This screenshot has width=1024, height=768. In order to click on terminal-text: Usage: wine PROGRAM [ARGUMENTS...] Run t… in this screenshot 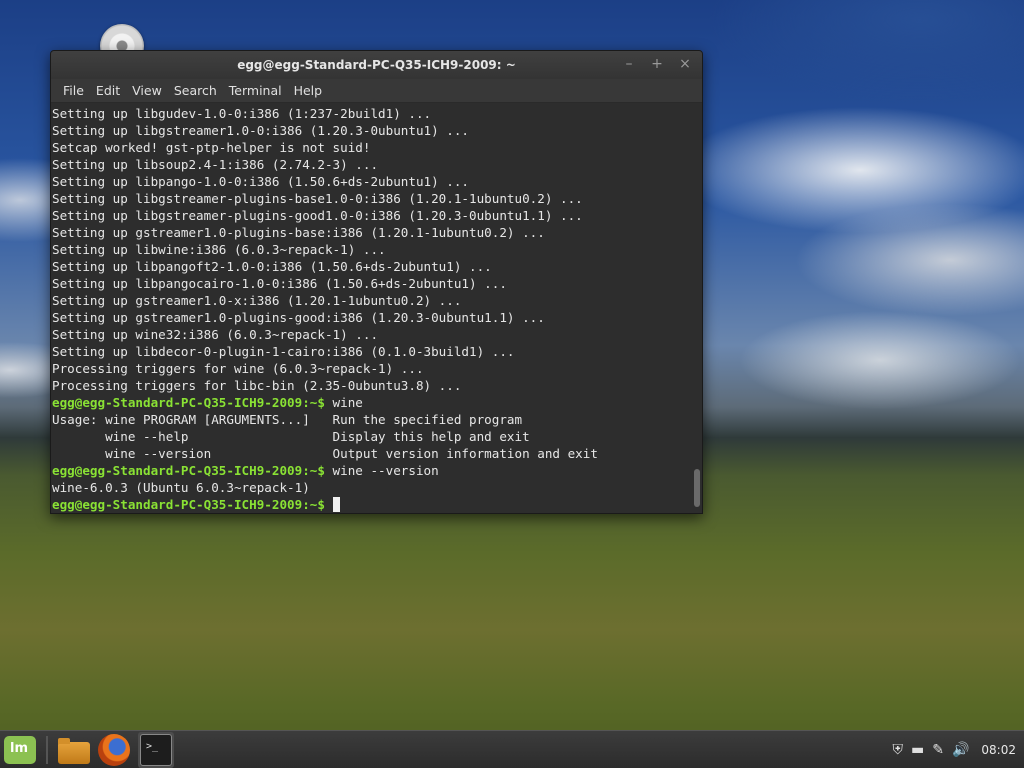, I will do `click(287, 419)`.